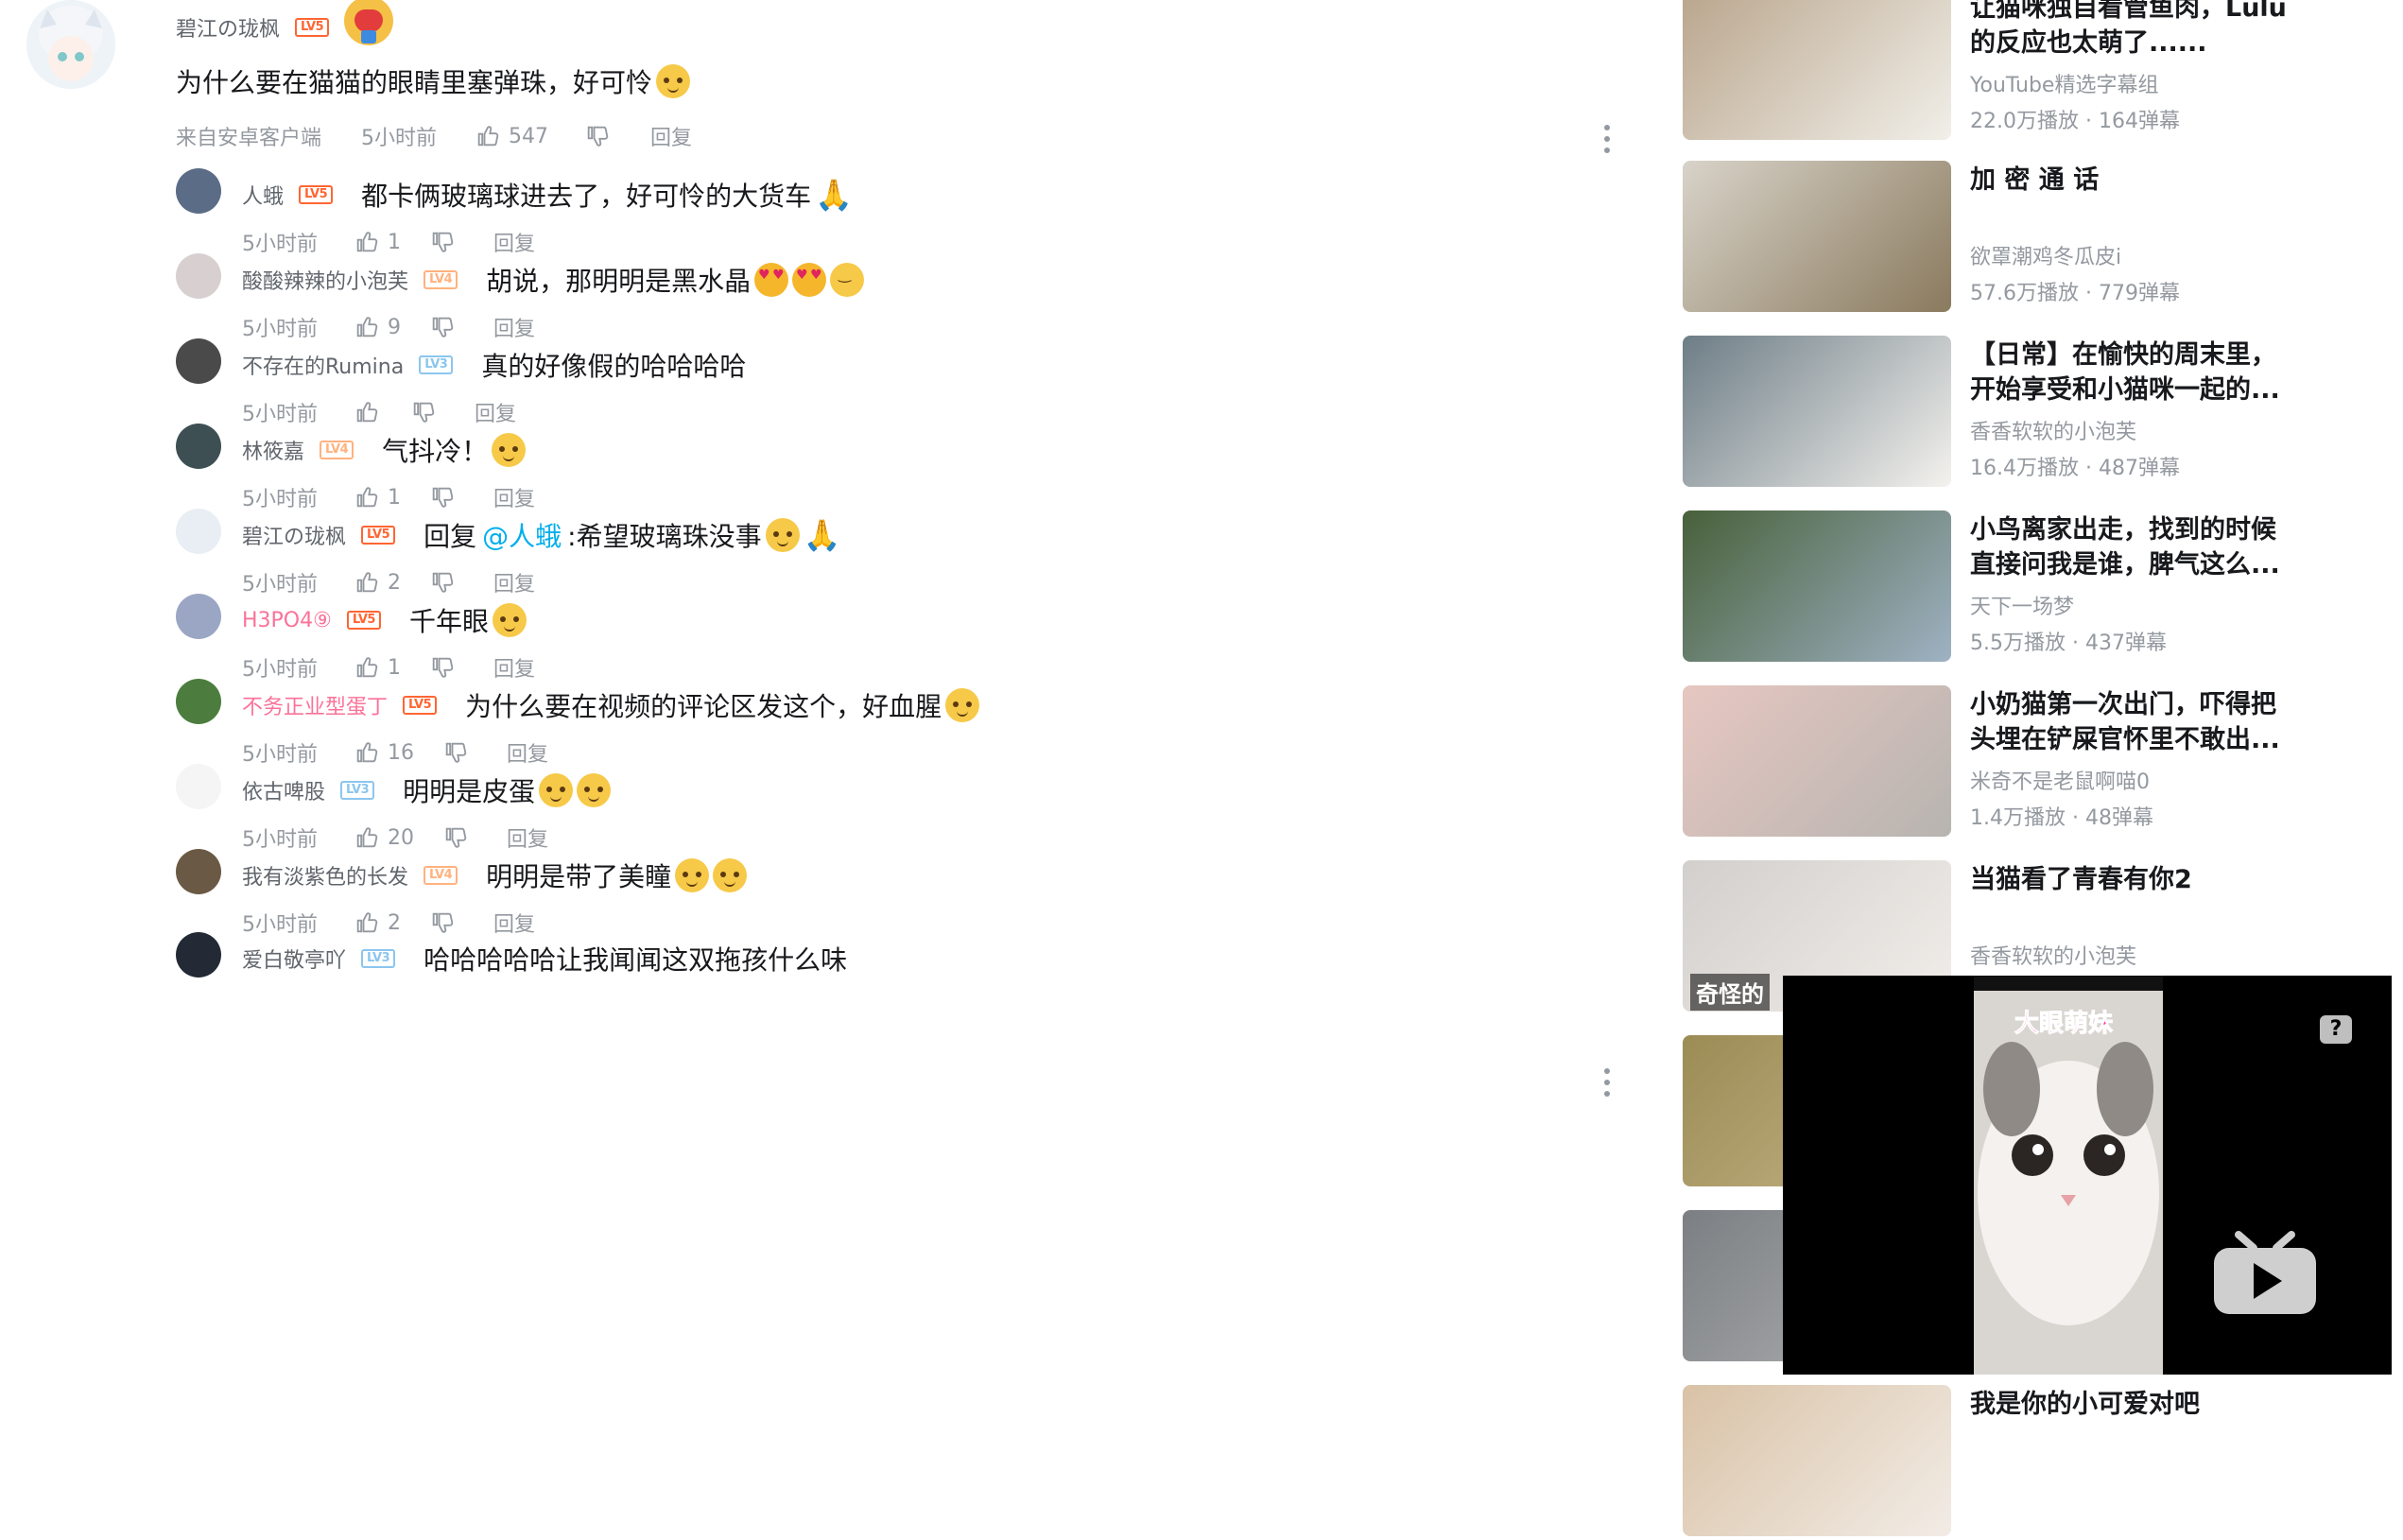 Image resolution: width=2403 pixels, height=1540 pixels. What do you see at coordinates (2043, 1462) in the screenshot?
I see `video-card: 我是你的小可爱对吧` at bounding box center [2043, 1462].